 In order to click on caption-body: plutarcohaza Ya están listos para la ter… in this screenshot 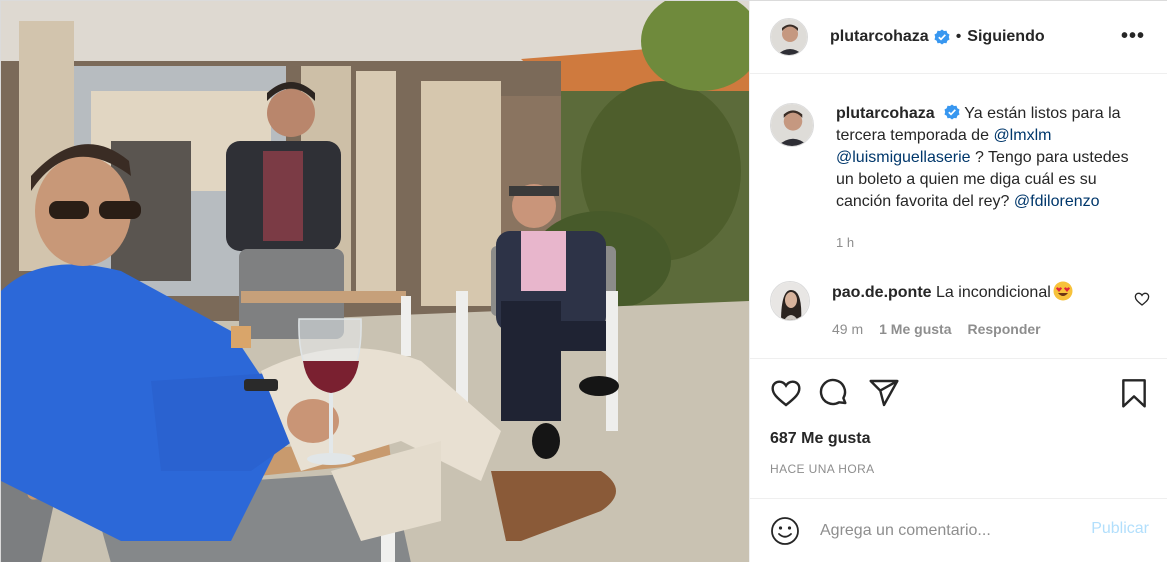, I will do `click(993, 178)`.